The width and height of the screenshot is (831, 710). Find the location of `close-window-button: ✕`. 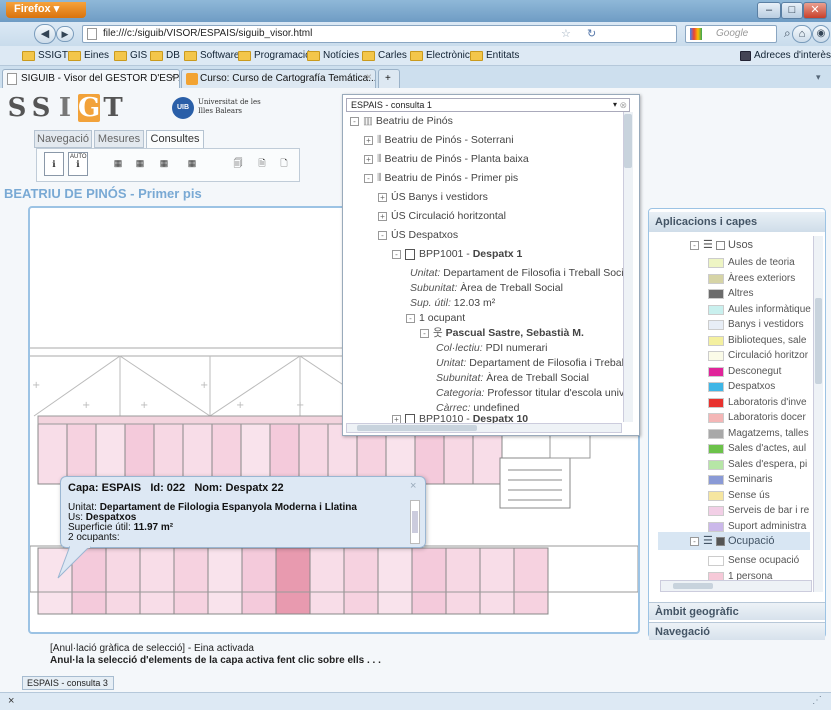

close-window-button: ✕ is located at coordinates (815, 10).